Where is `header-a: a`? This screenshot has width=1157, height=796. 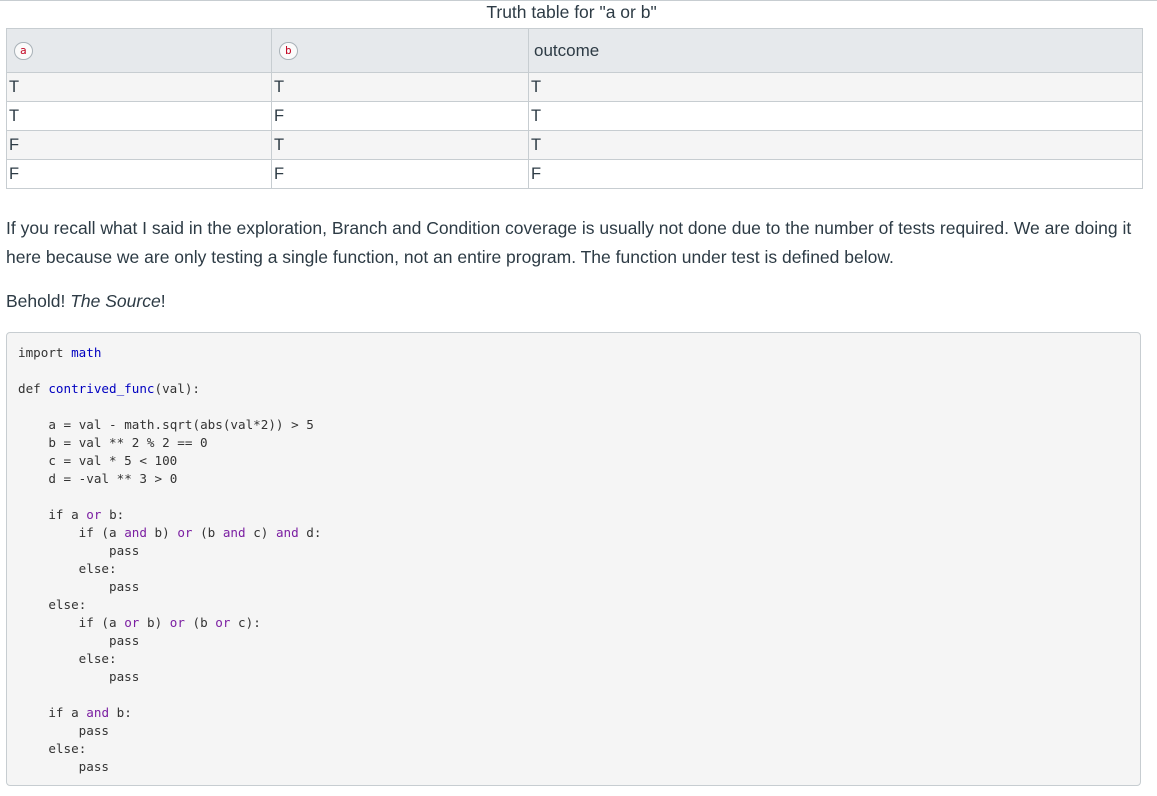
header-a: a is located at coordinates (139, 50).